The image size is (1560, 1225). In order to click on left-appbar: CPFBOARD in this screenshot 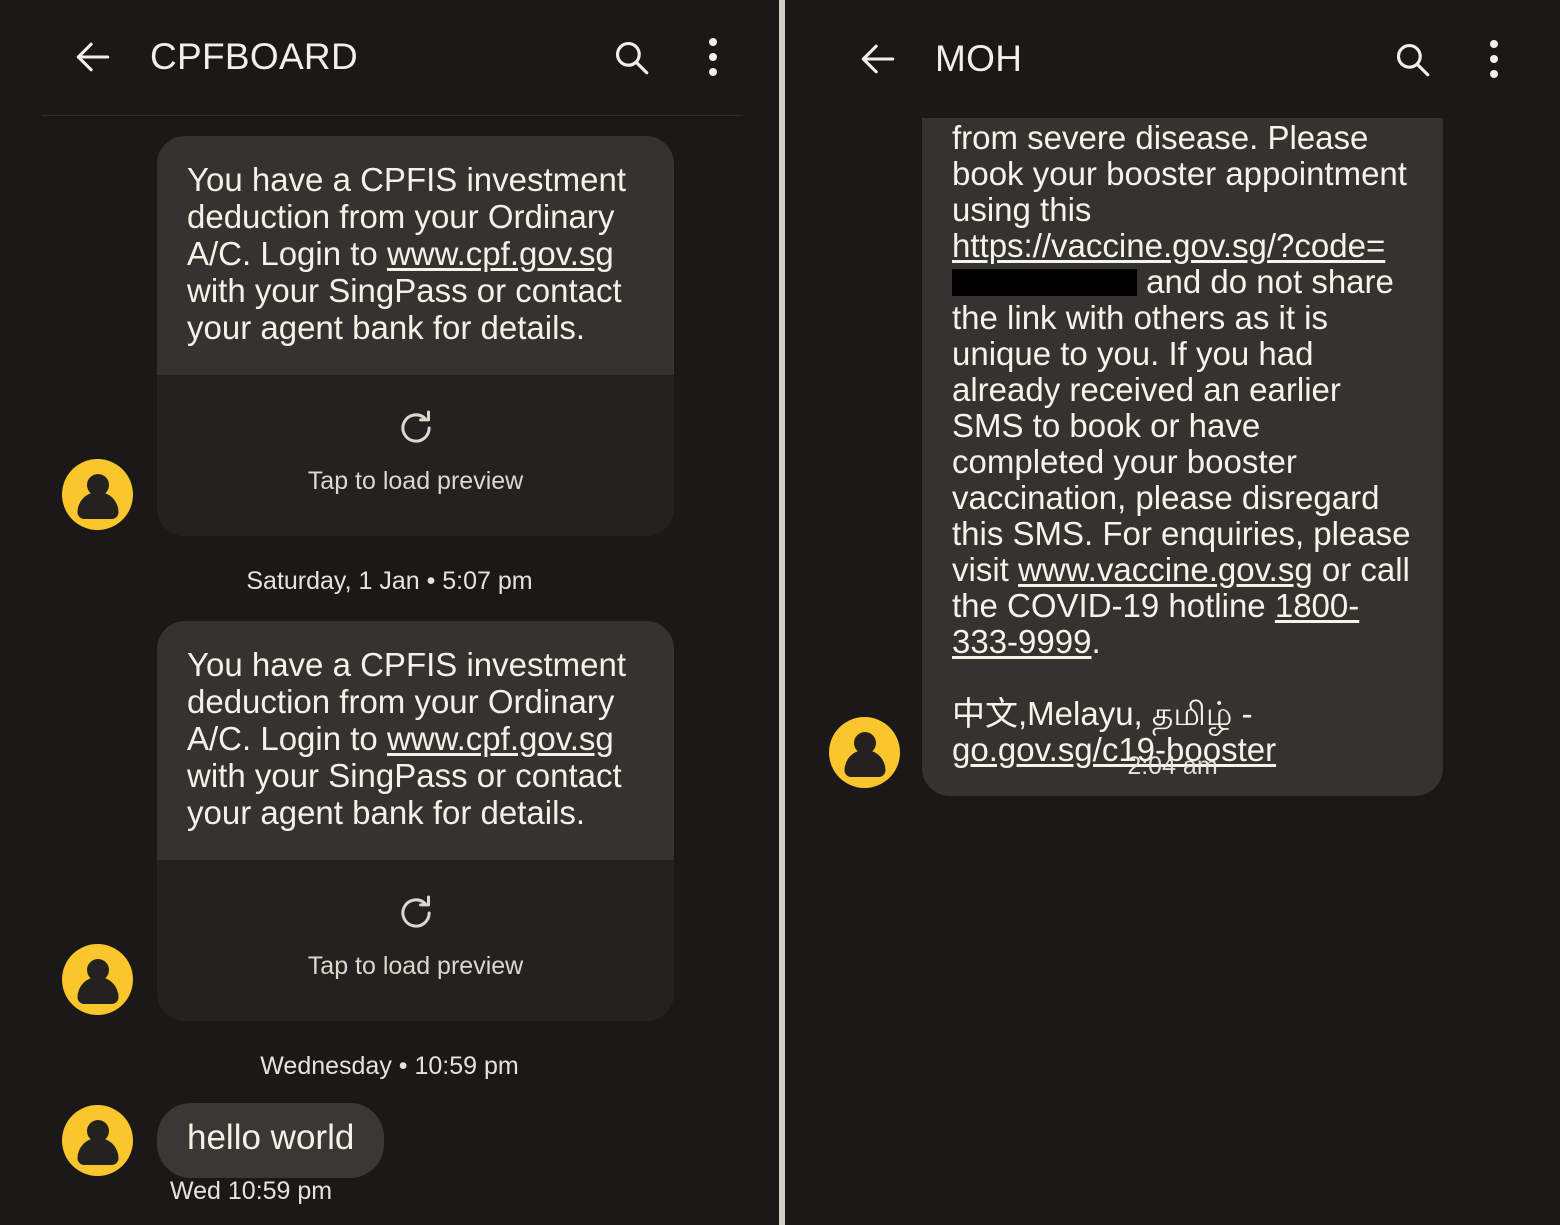, I will do `click(389, 56)`.